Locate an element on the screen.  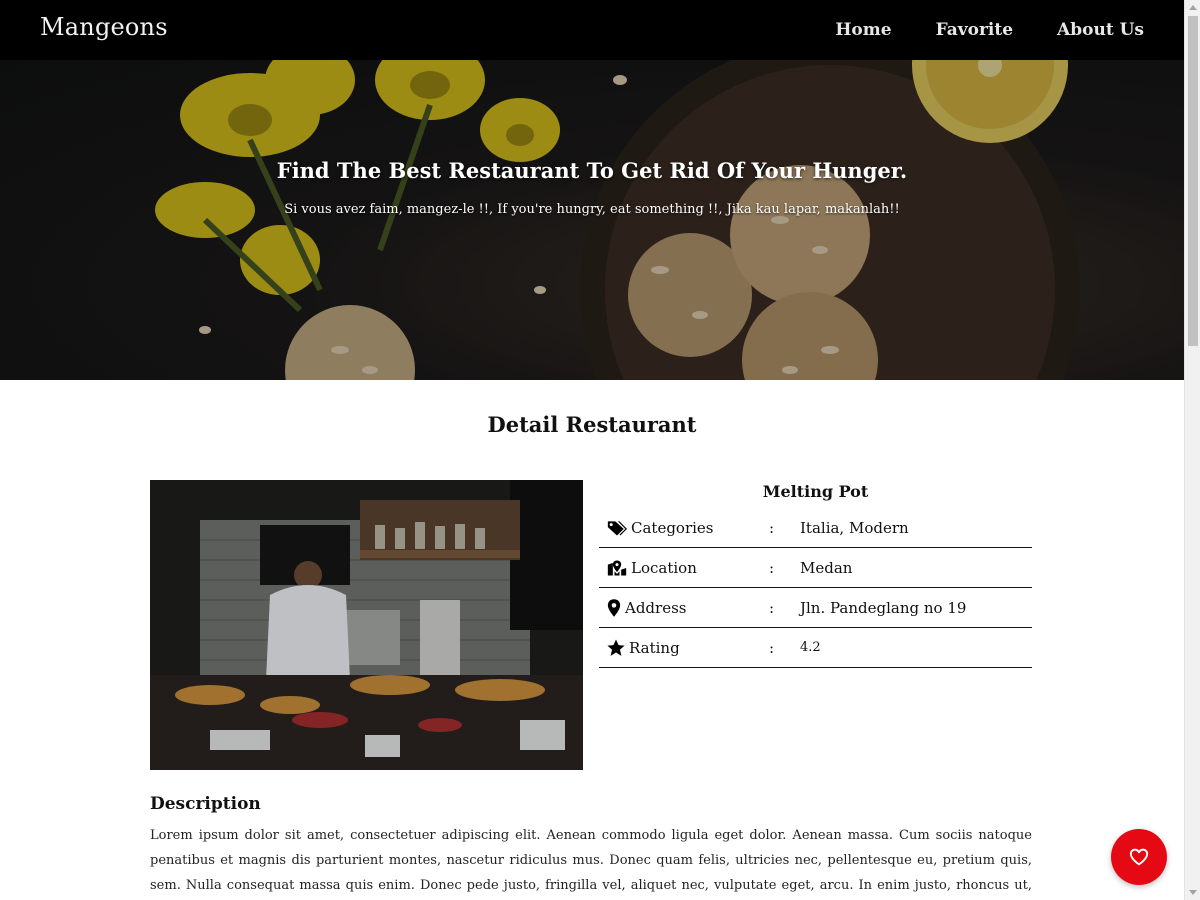
description-heading: Description is located at coordinates (205, 804).